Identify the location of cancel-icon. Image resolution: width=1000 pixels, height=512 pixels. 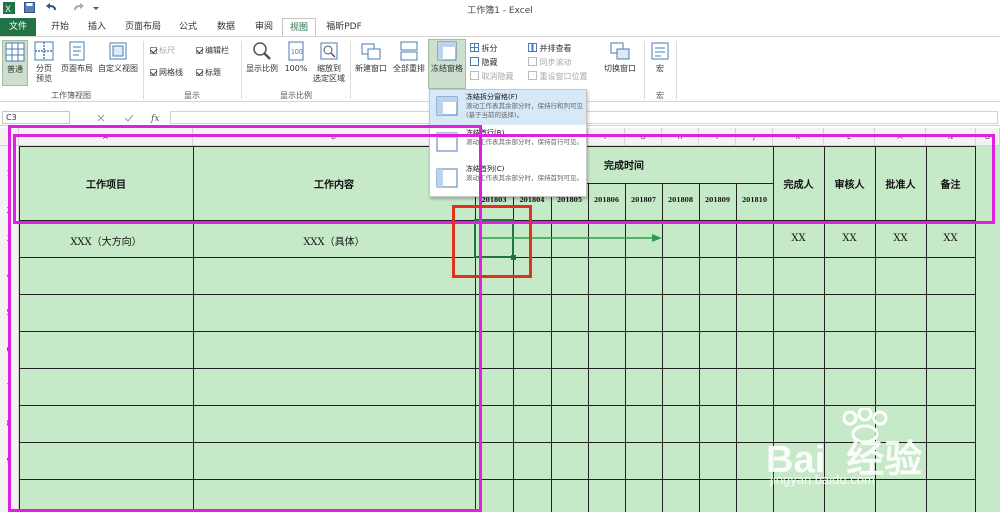
(101, 118).